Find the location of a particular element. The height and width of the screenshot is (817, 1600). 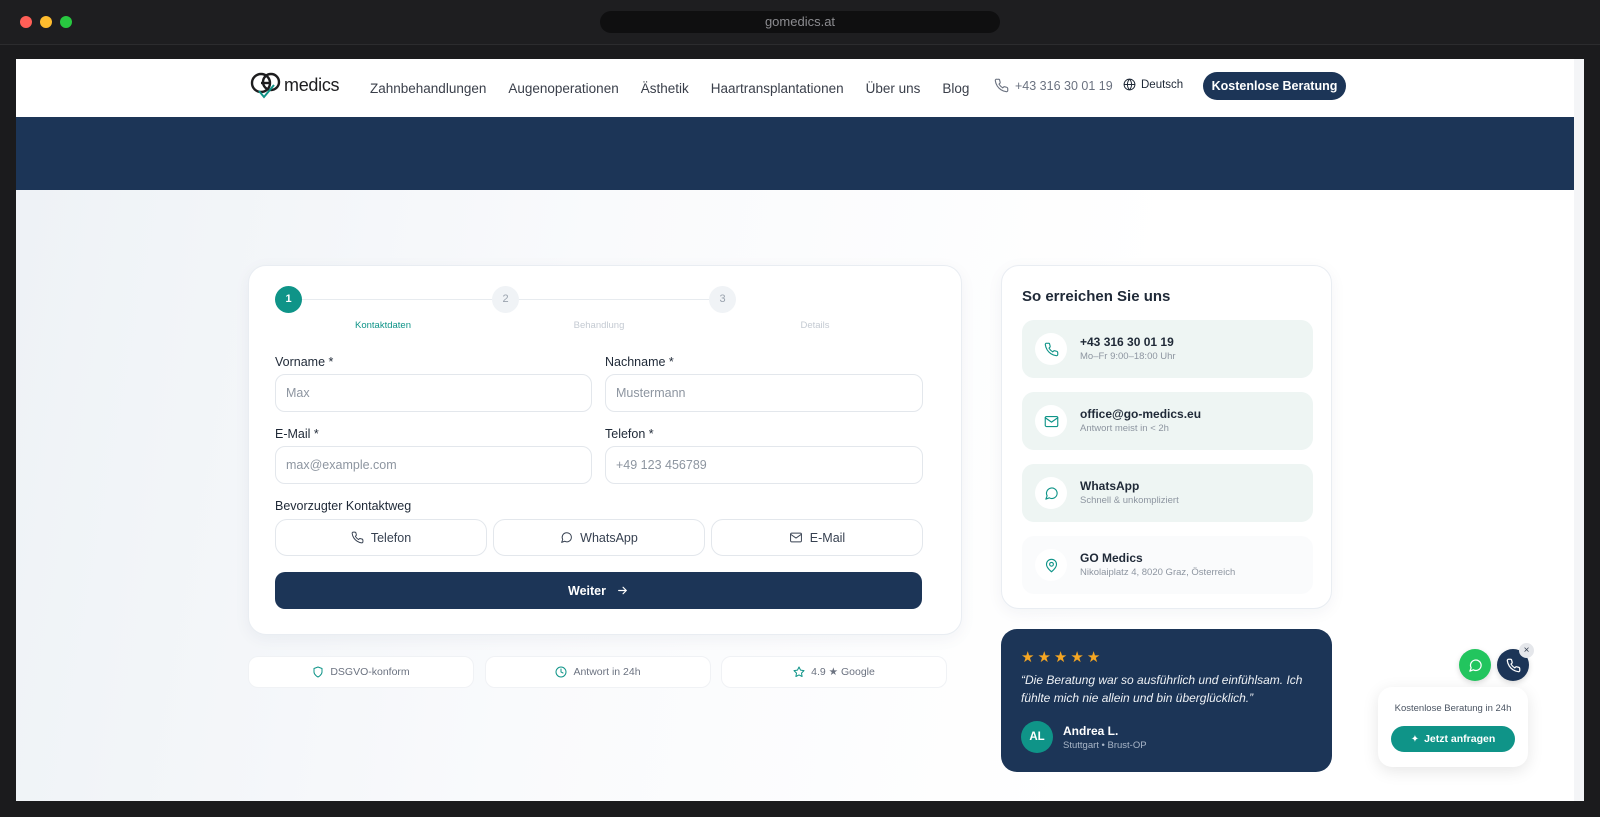

trust-badge-response-time: Antwort in 24h is located at coordinates (598, 672).